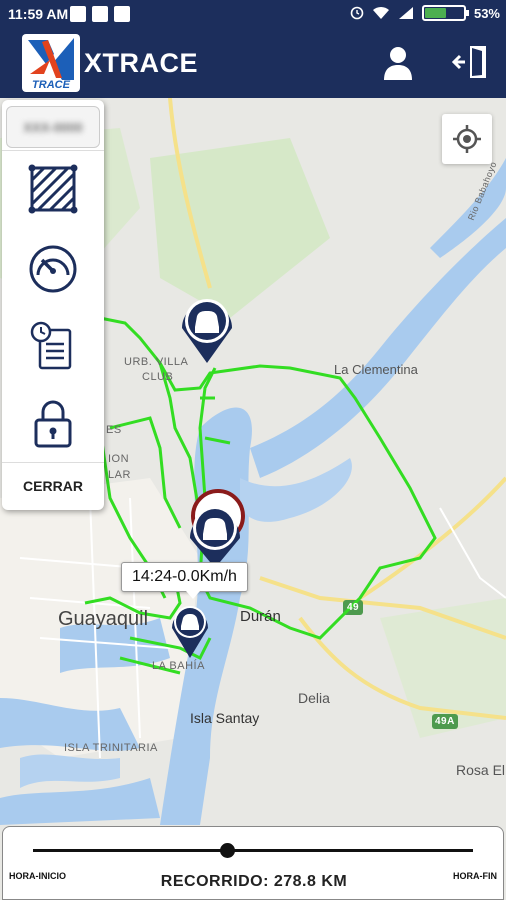 The image size is (506, 900). Describe the element at coordinates (481, 770) in the screenshot. I see `map-label-rosa-el: Rosa El` at that location.